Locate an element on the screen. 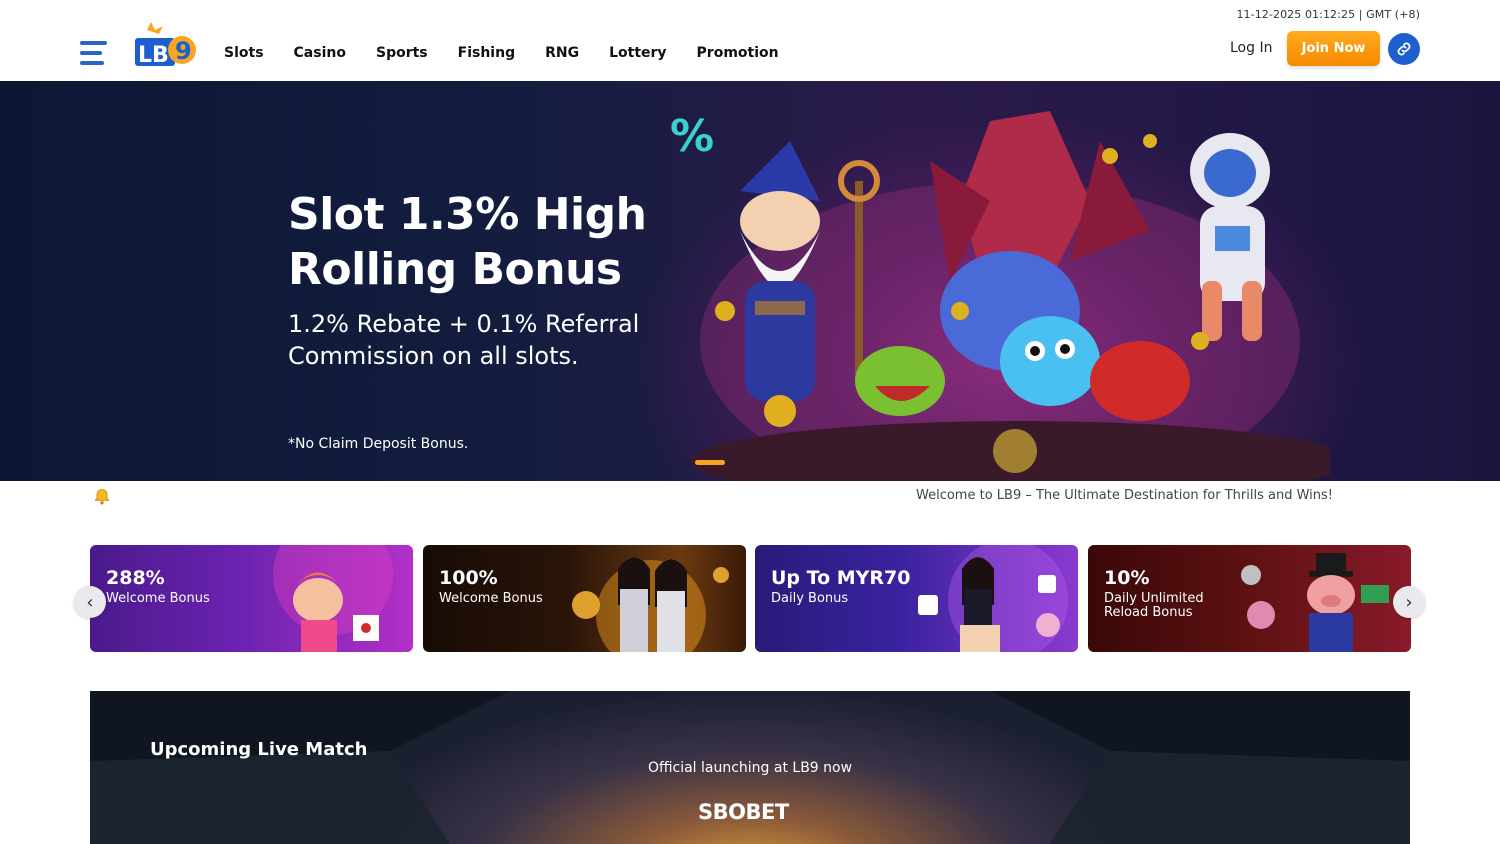 The height and width of the screenshot is (844, 1500). nav-sports: Sports is located at coordinates (402, 53).